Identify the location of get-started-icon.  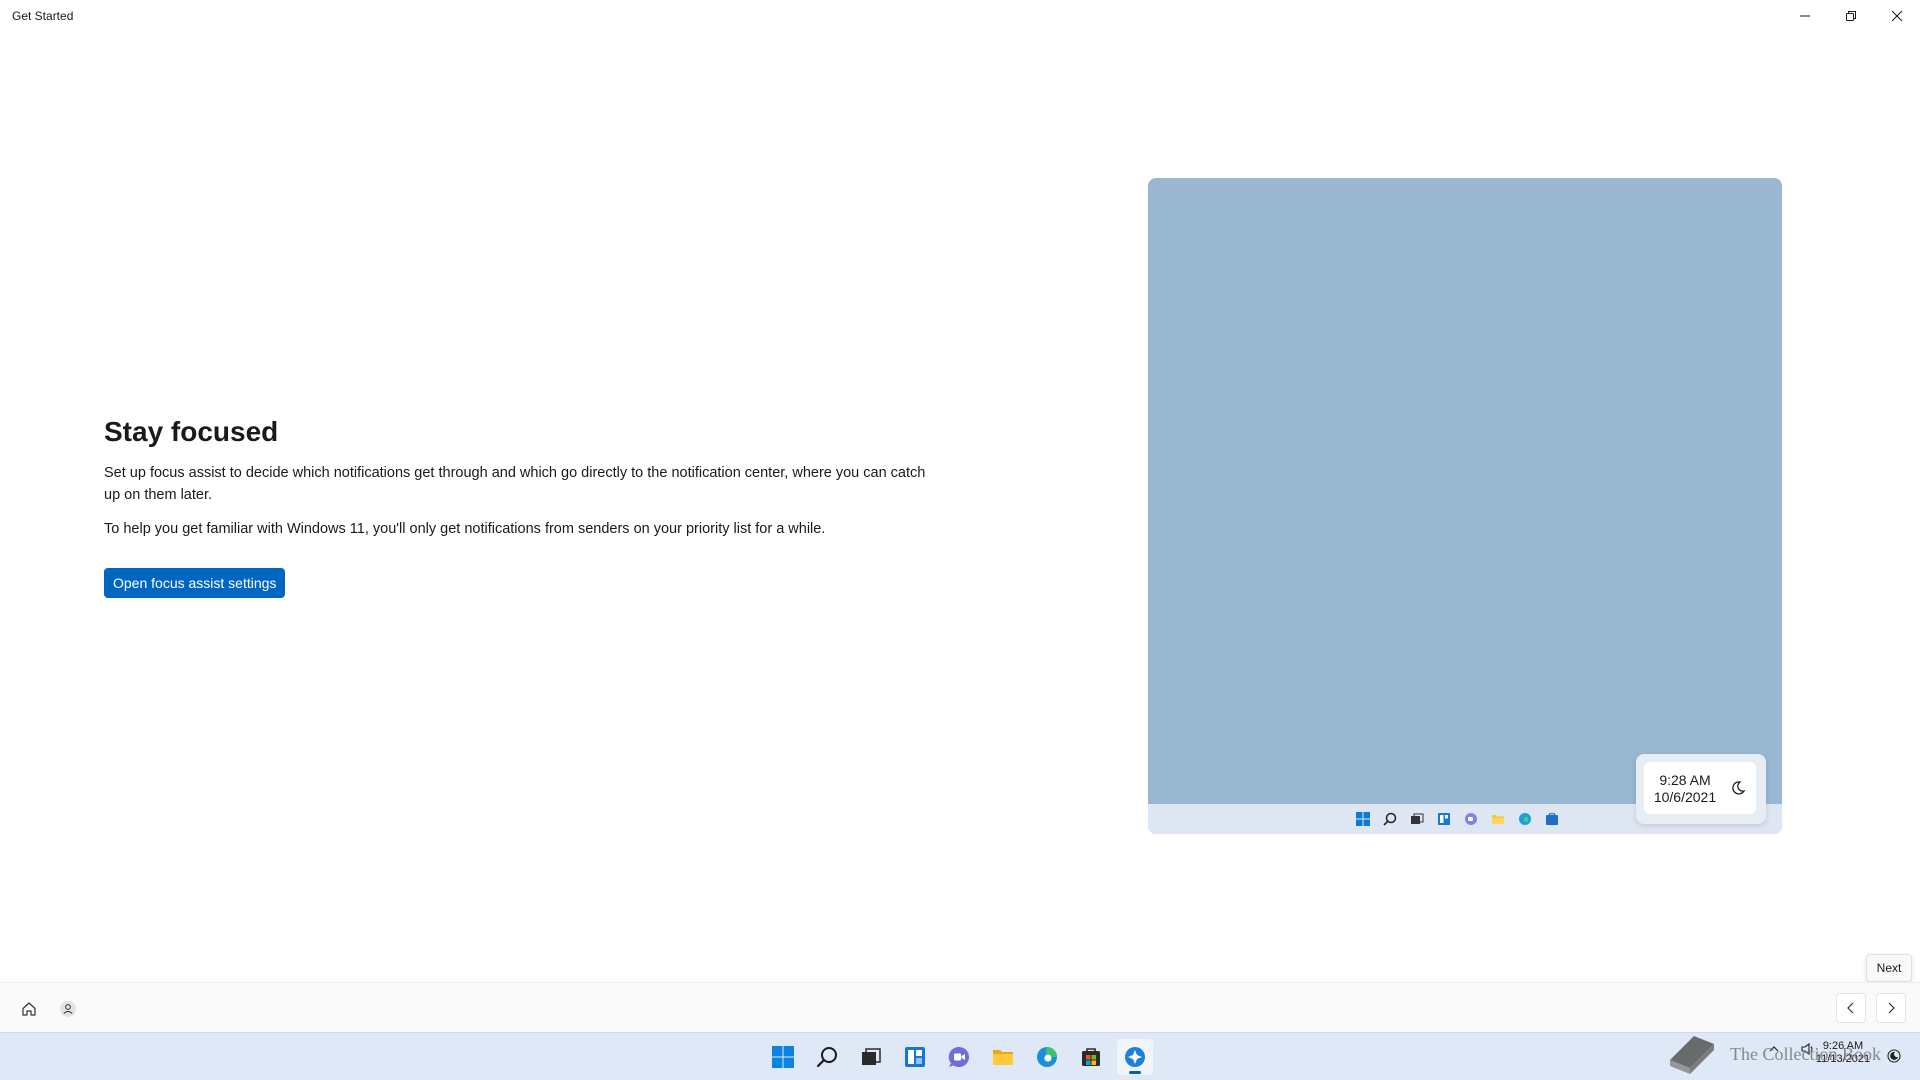
(1135, 1057).